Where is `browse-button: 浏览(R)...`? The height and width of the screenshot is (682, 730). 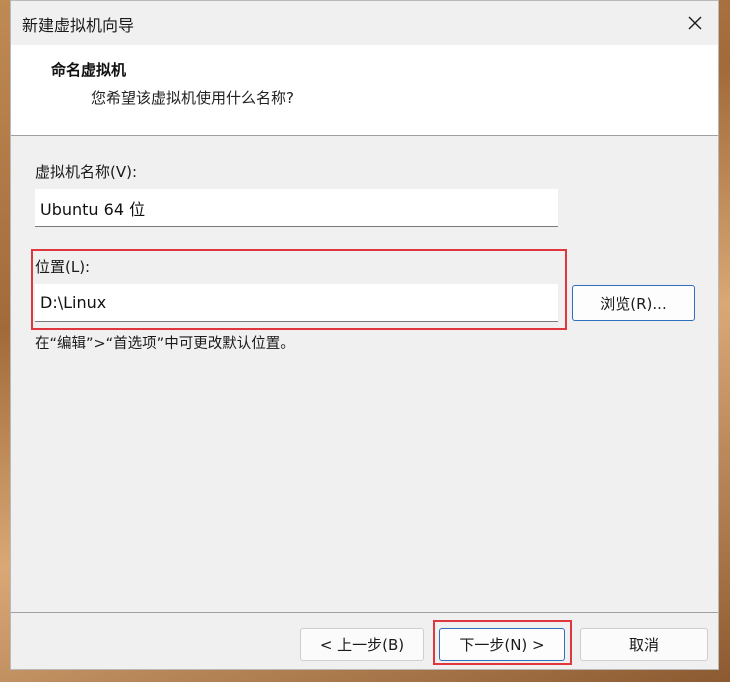
browse-button: 浏览(R)... is located at coordinates (633, 303).